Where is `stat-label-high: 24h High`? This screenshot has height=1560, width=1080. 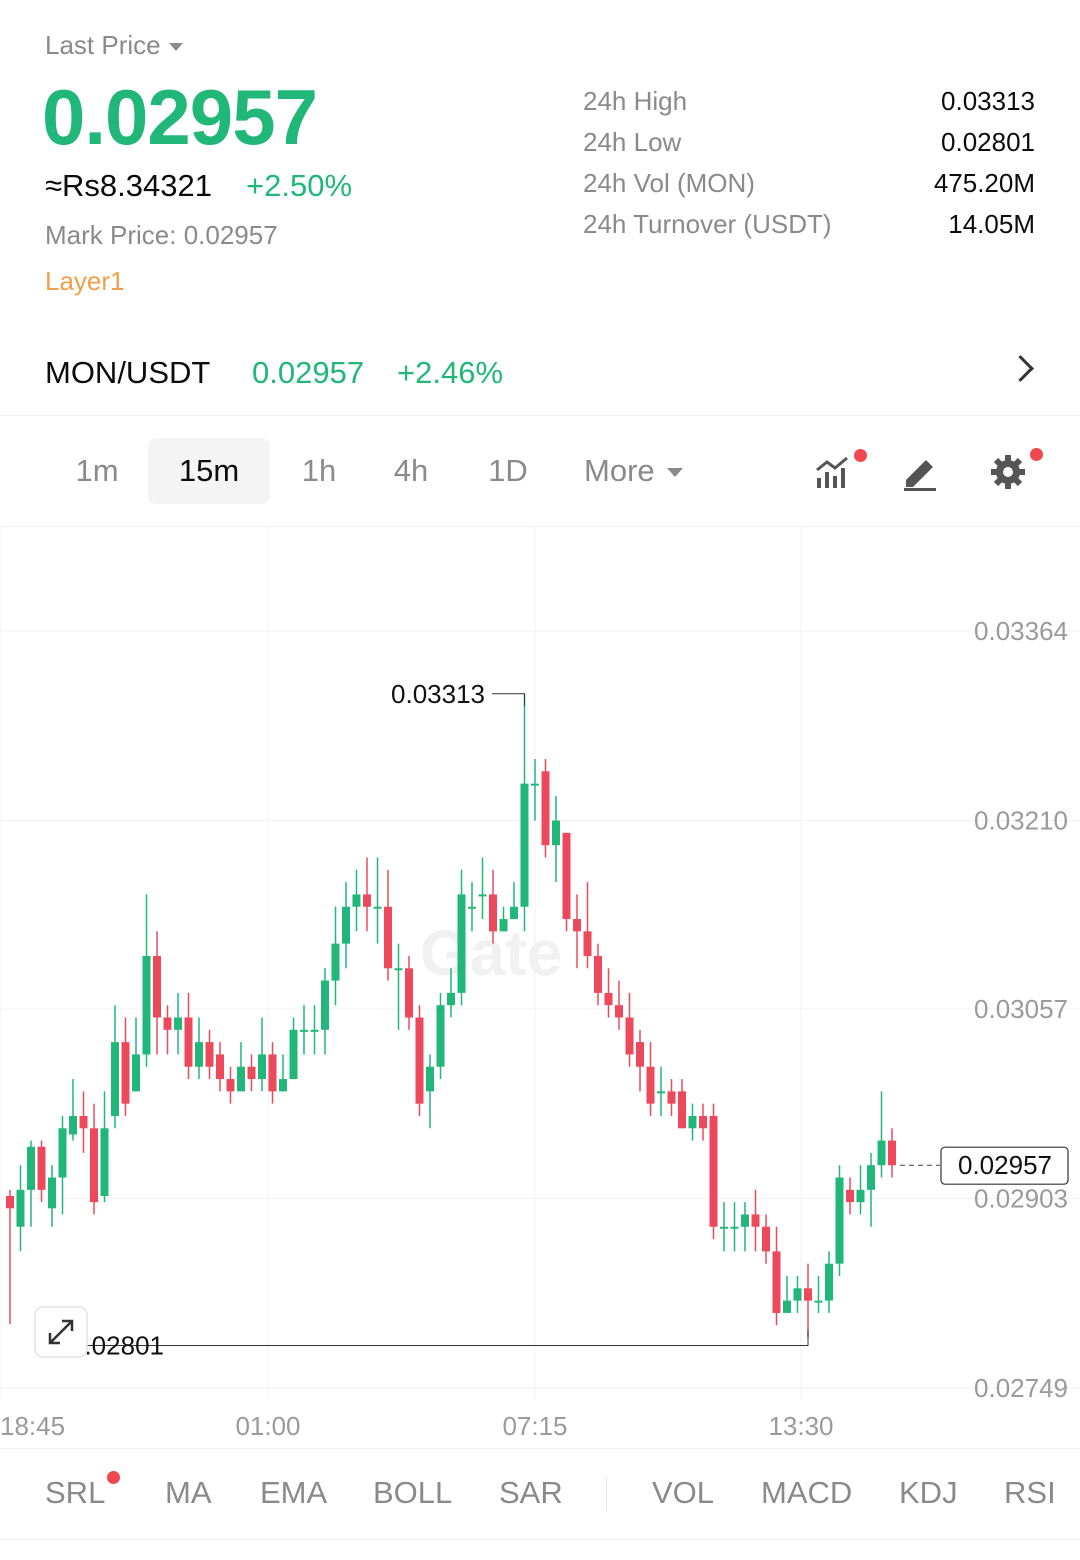
stat-label-high: 24h High is located at coordinates (635, 101).